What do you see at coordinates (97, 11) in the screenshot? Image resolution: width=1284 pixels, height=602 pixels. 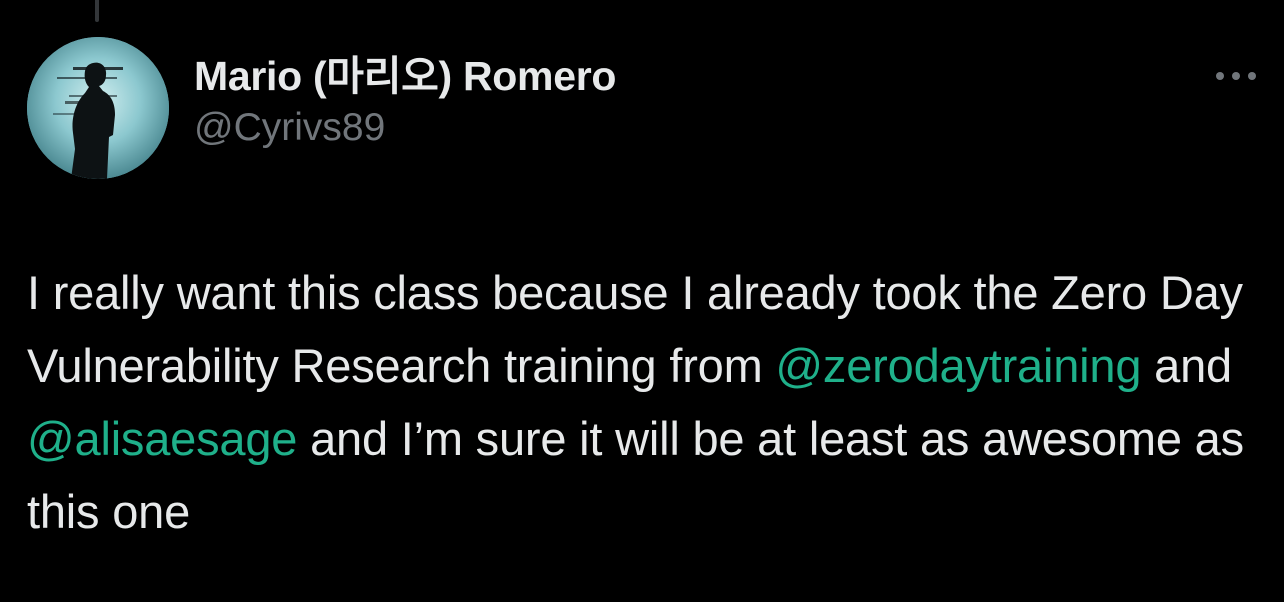 I see `thread-connector-line` at bounding box center [97, 11].